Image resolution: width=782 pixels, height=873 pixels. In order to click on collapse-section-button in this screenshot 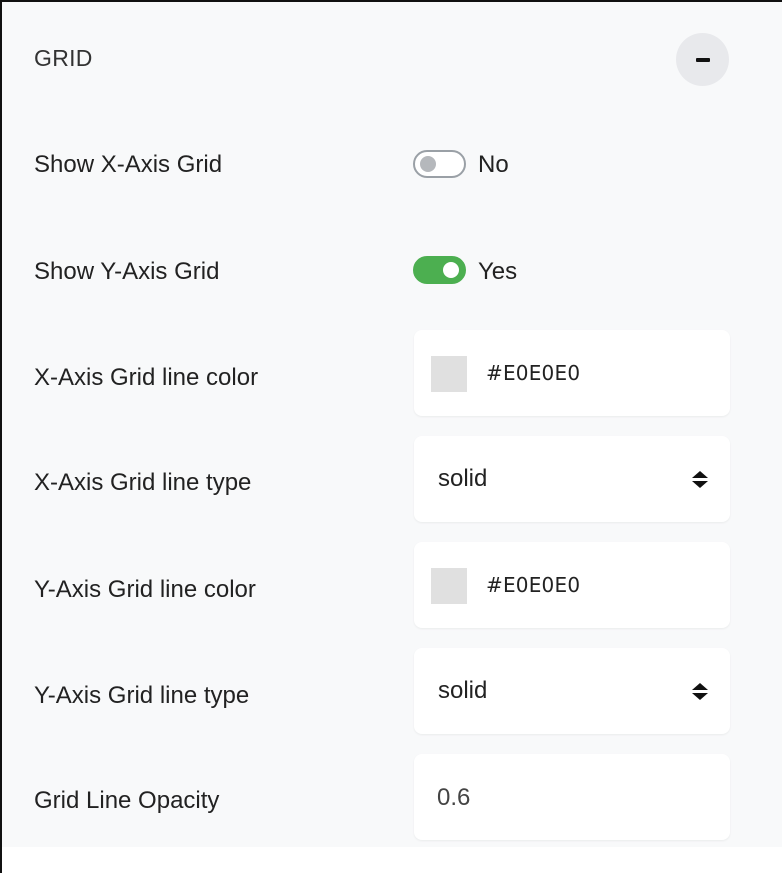, I will do `click(702, 59)`.